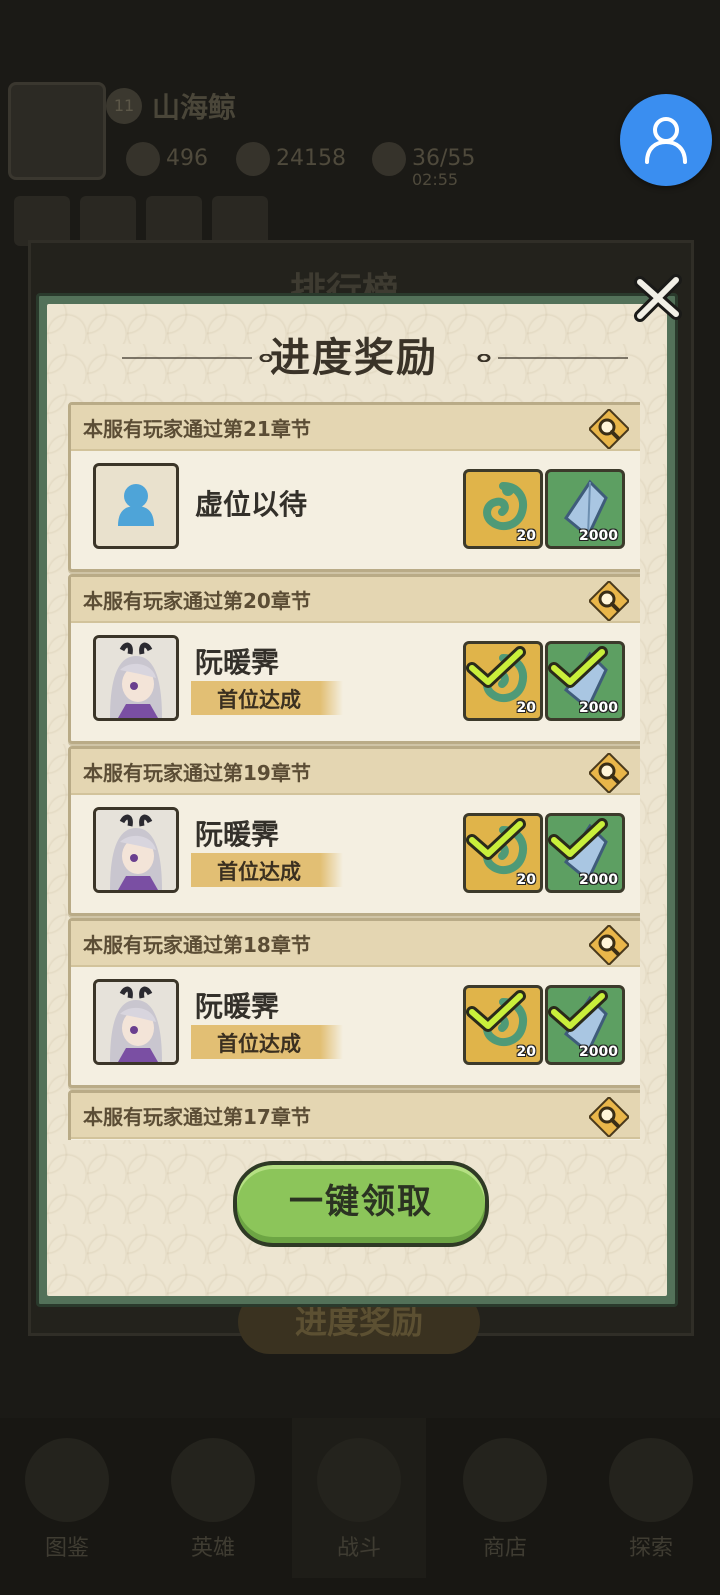  I want to click on floating-user-button, so click(666, 140).